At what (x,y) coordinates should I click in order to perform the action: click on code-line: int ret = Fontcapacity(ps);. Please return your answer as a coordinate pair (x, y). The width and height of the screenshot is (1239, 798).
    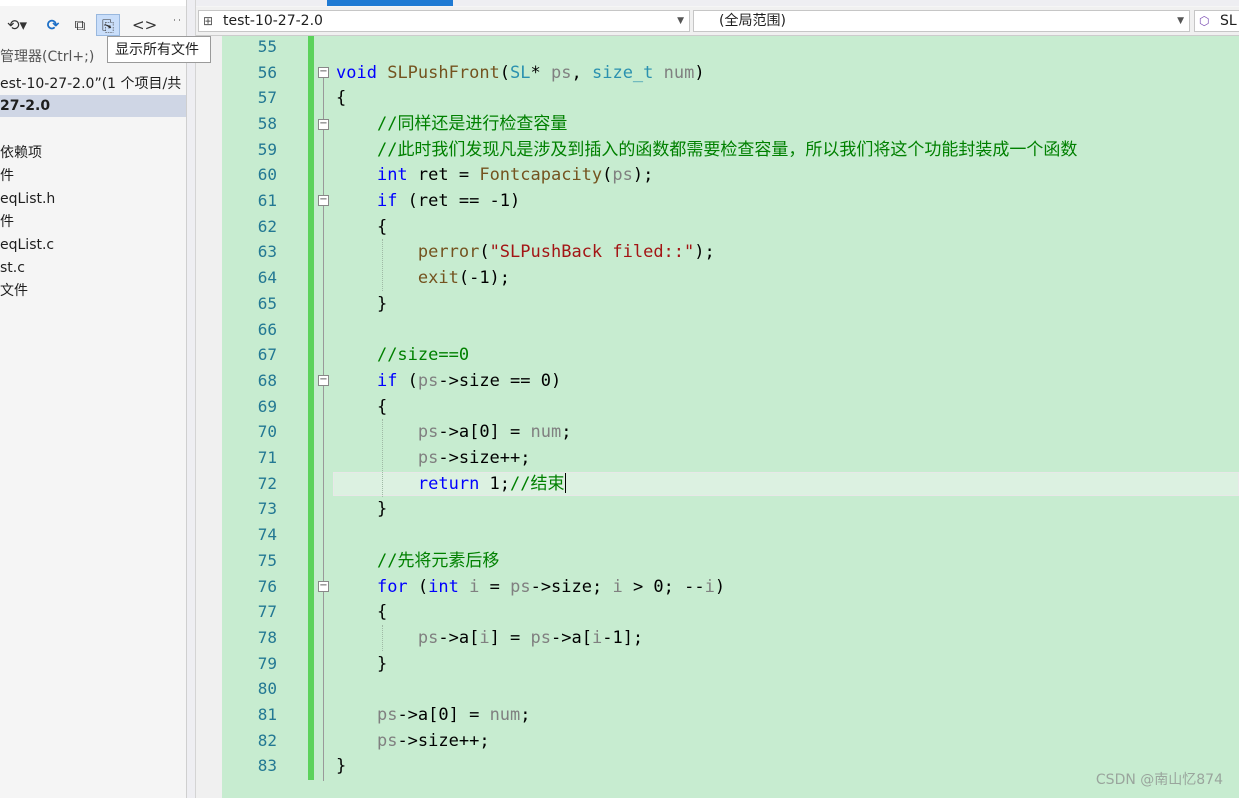
    Looking at the image, I should click on (494, 175).